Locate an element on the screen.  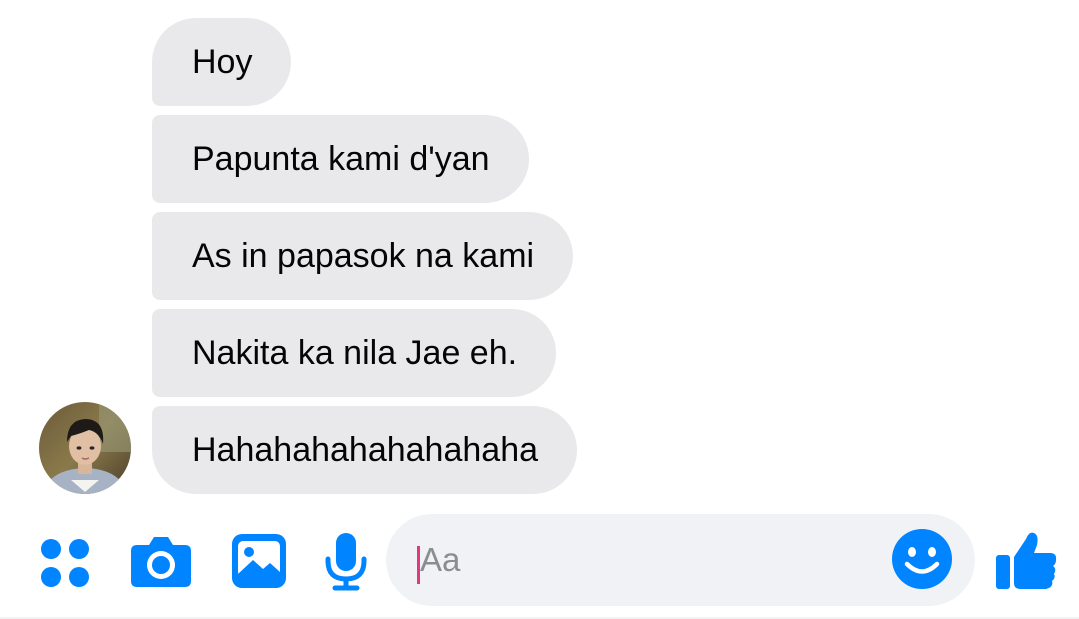
emoji-icon is located at coordinates (922, 559).